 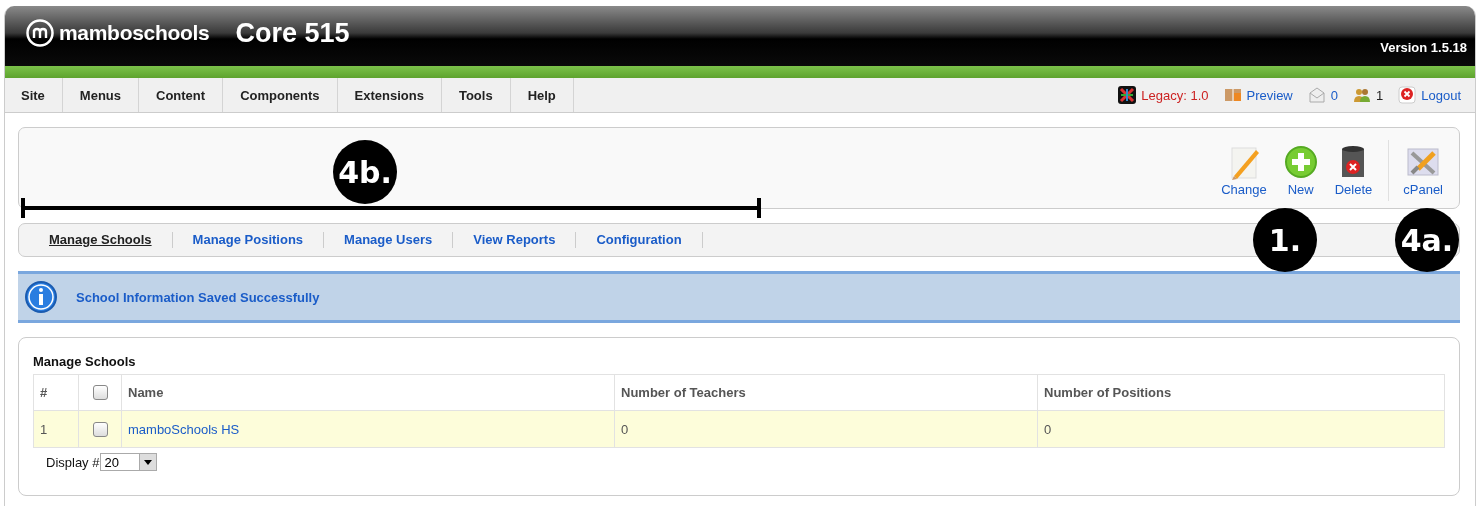 I want to click on page-size-select: 20, so click(x=129, y=462).